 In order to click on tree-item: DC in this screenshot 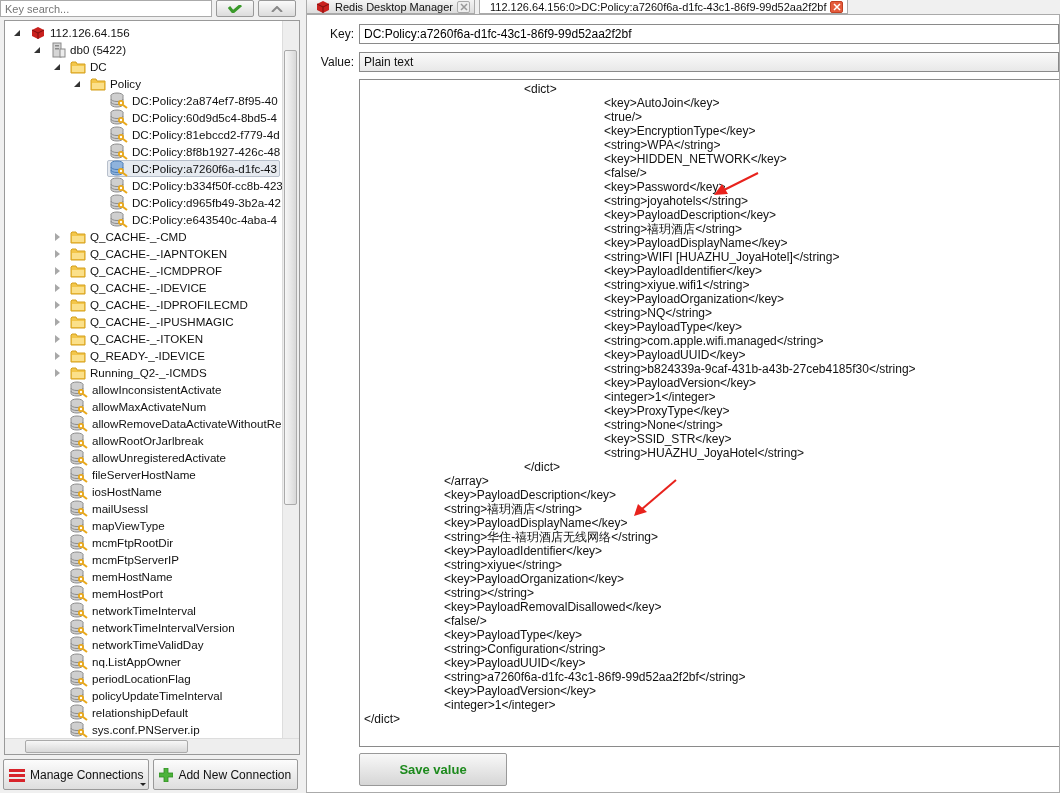, I will do `click(88, 66)`.